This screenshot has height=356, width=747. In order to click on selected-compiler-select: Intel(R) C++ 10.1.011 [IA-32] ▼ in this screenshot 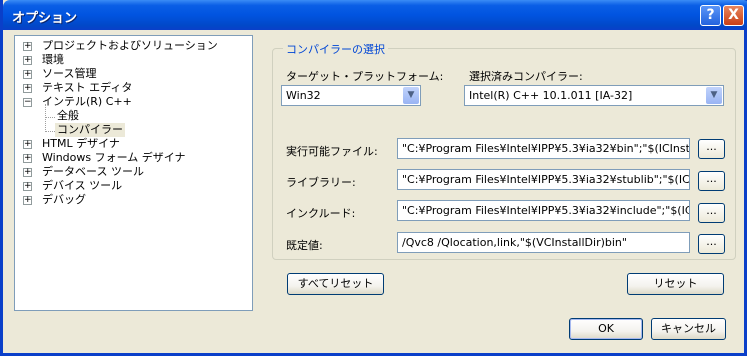, I will do `click(594, 95)`.